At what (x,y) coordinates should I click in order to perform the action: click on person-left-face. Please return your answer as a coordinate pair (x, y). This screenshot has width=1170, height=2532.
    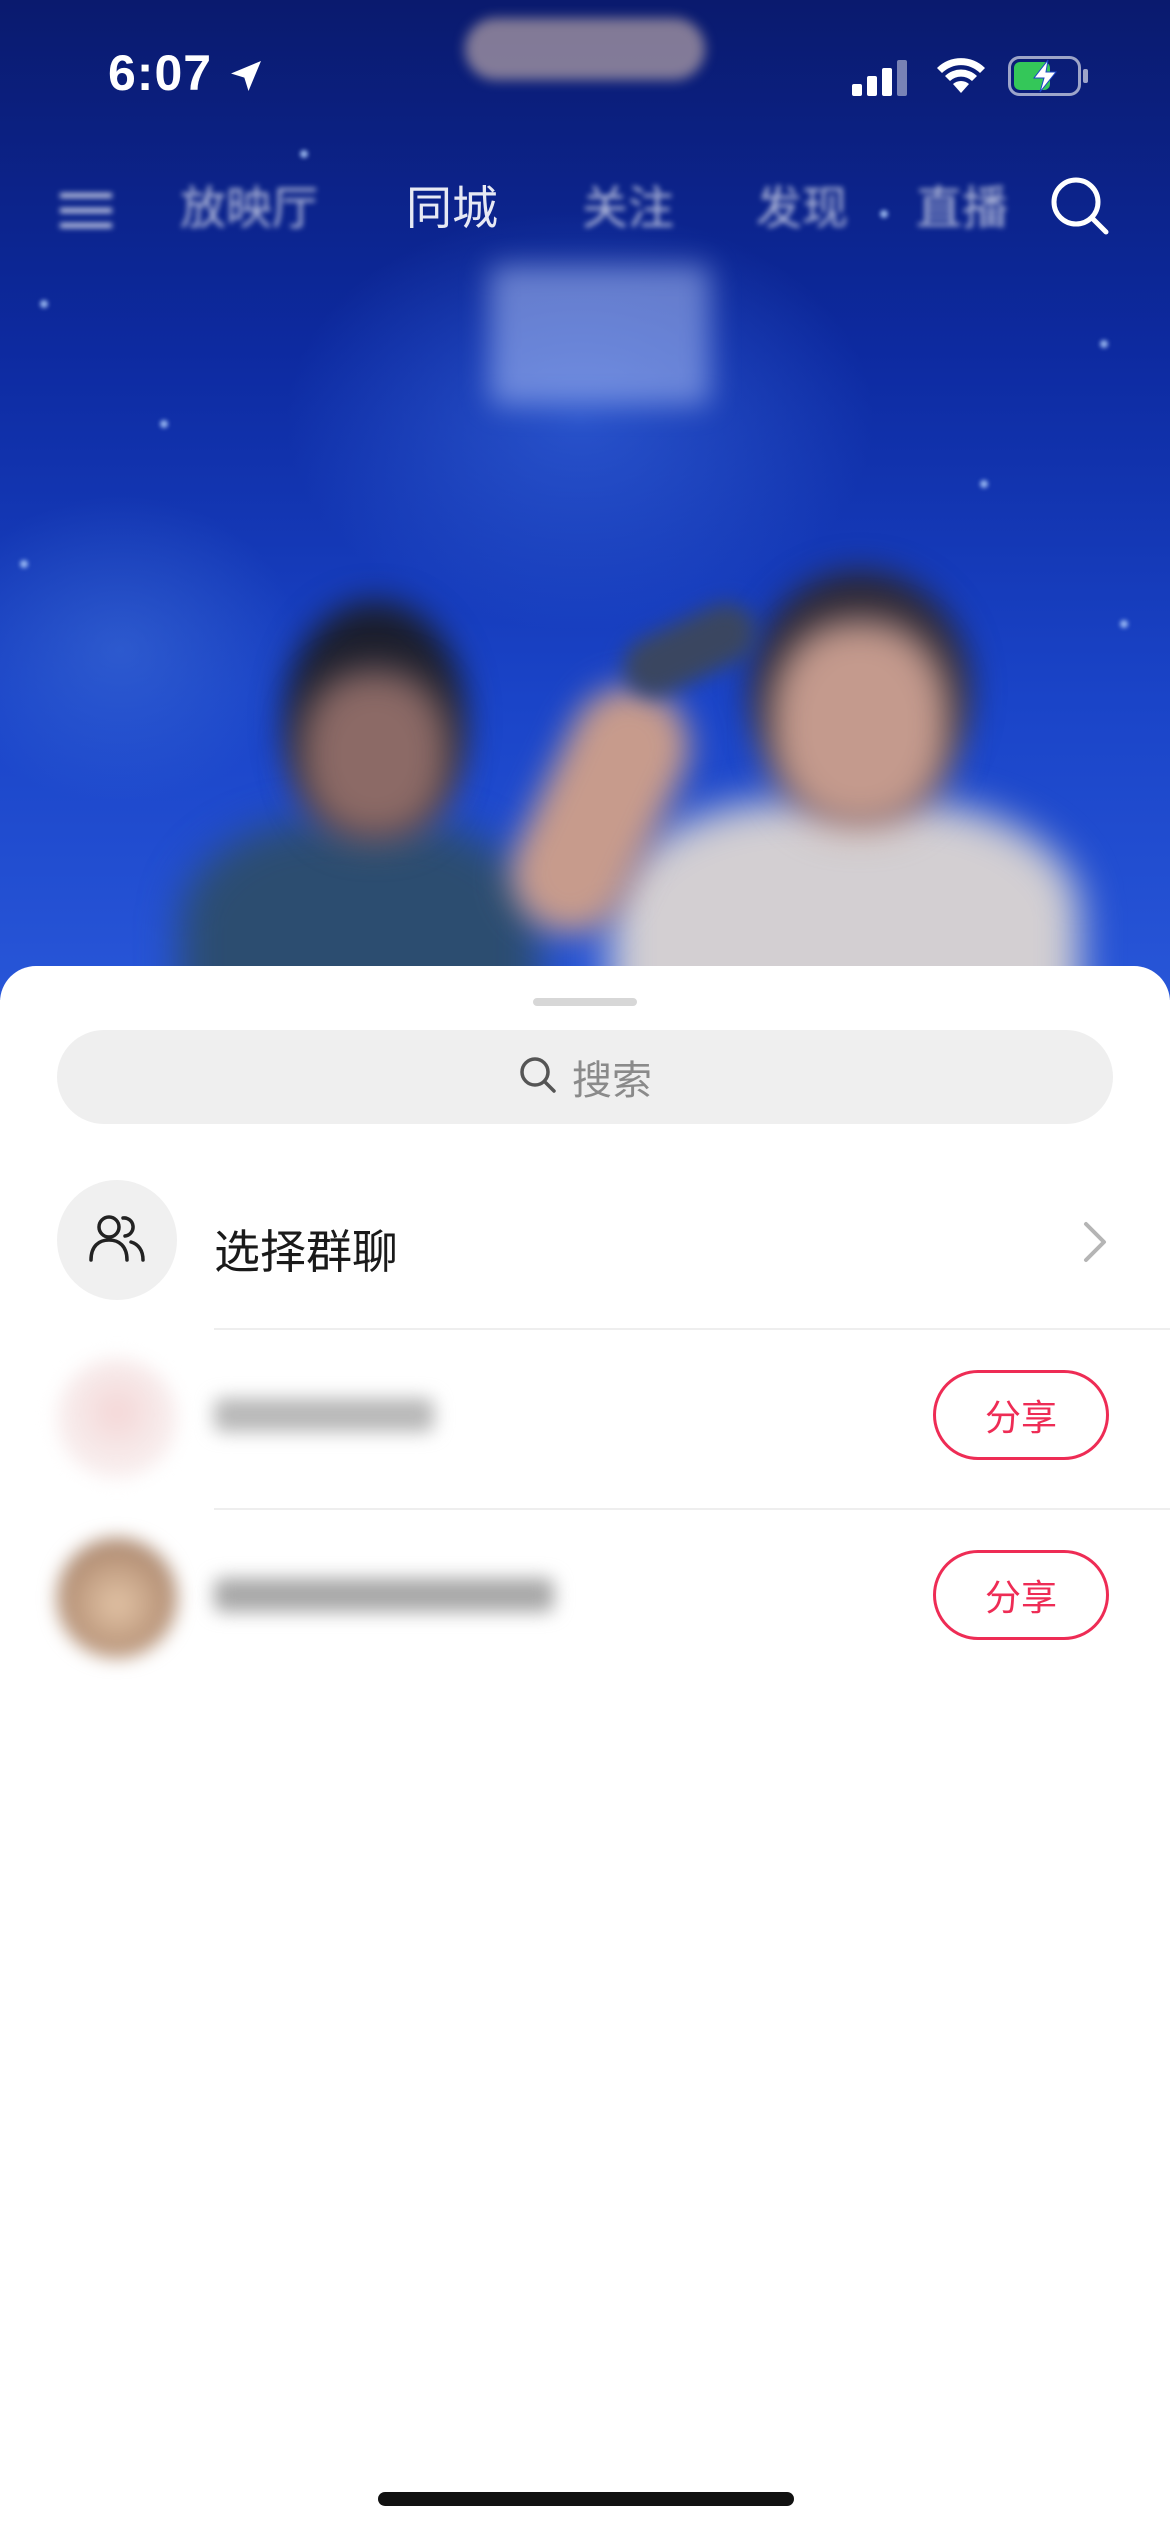
    Looking at the image, I should click on (375, 755).